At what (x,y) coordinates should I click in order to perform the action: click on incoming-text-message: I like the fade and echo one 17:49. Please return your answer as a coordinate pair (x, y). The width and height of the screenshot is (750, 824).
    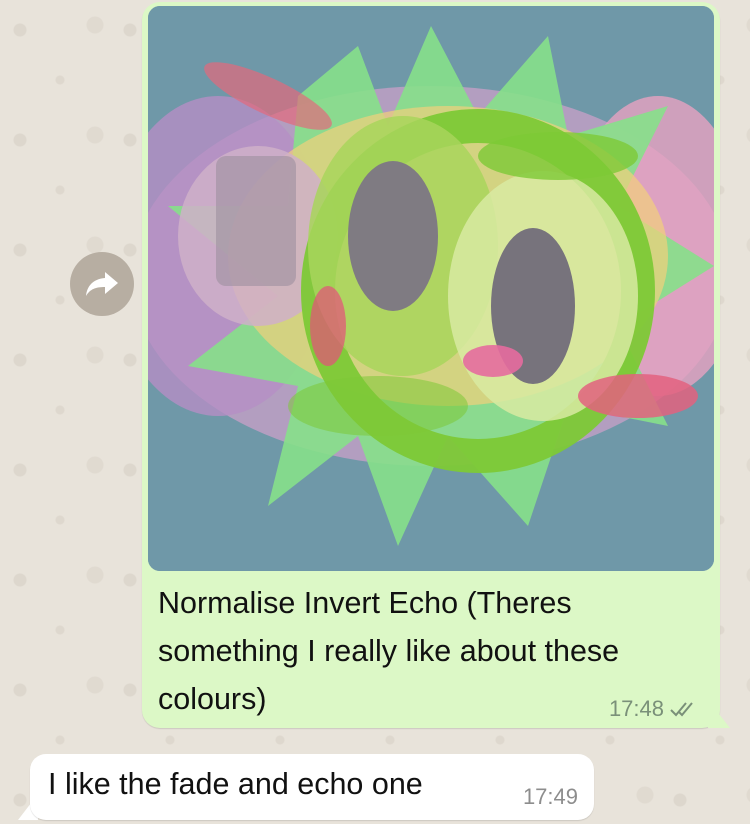
    Looking at the image, I should click on (312, 787).